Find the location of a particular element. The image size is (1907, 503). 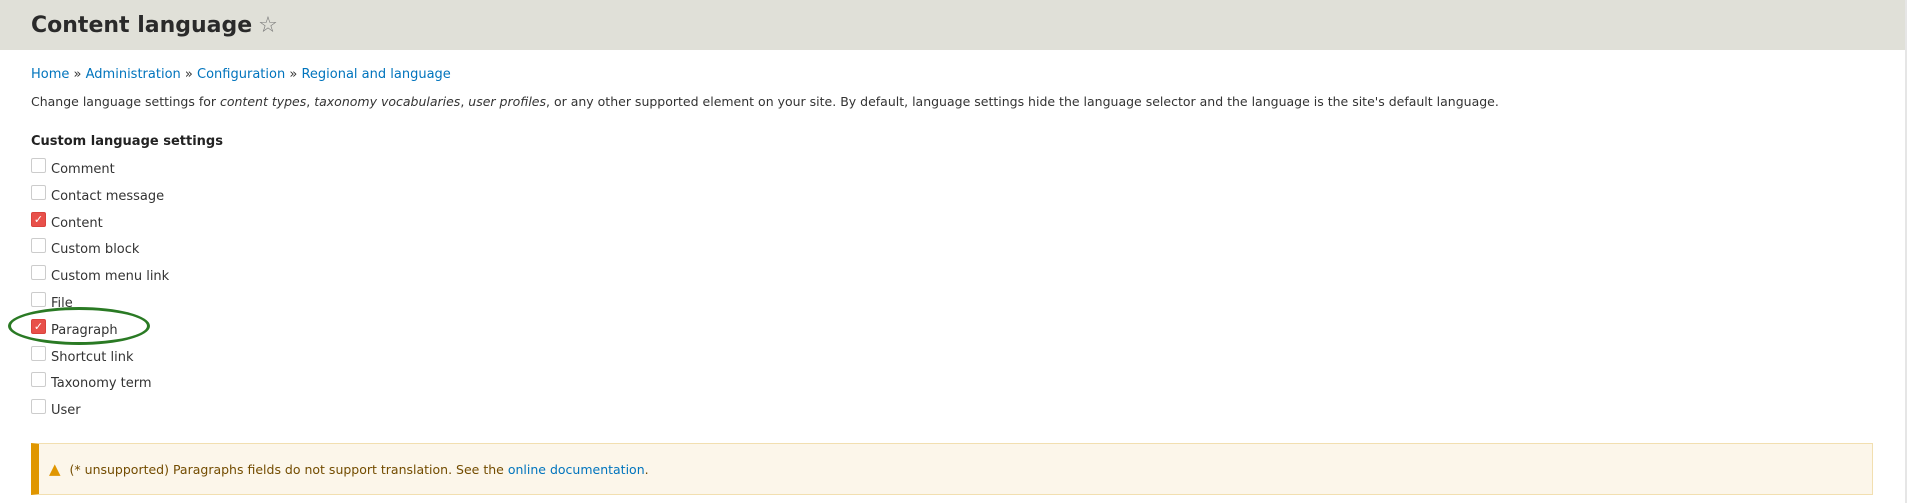

checkbox-label: Shortcut link is located at coordinates (92, 357).